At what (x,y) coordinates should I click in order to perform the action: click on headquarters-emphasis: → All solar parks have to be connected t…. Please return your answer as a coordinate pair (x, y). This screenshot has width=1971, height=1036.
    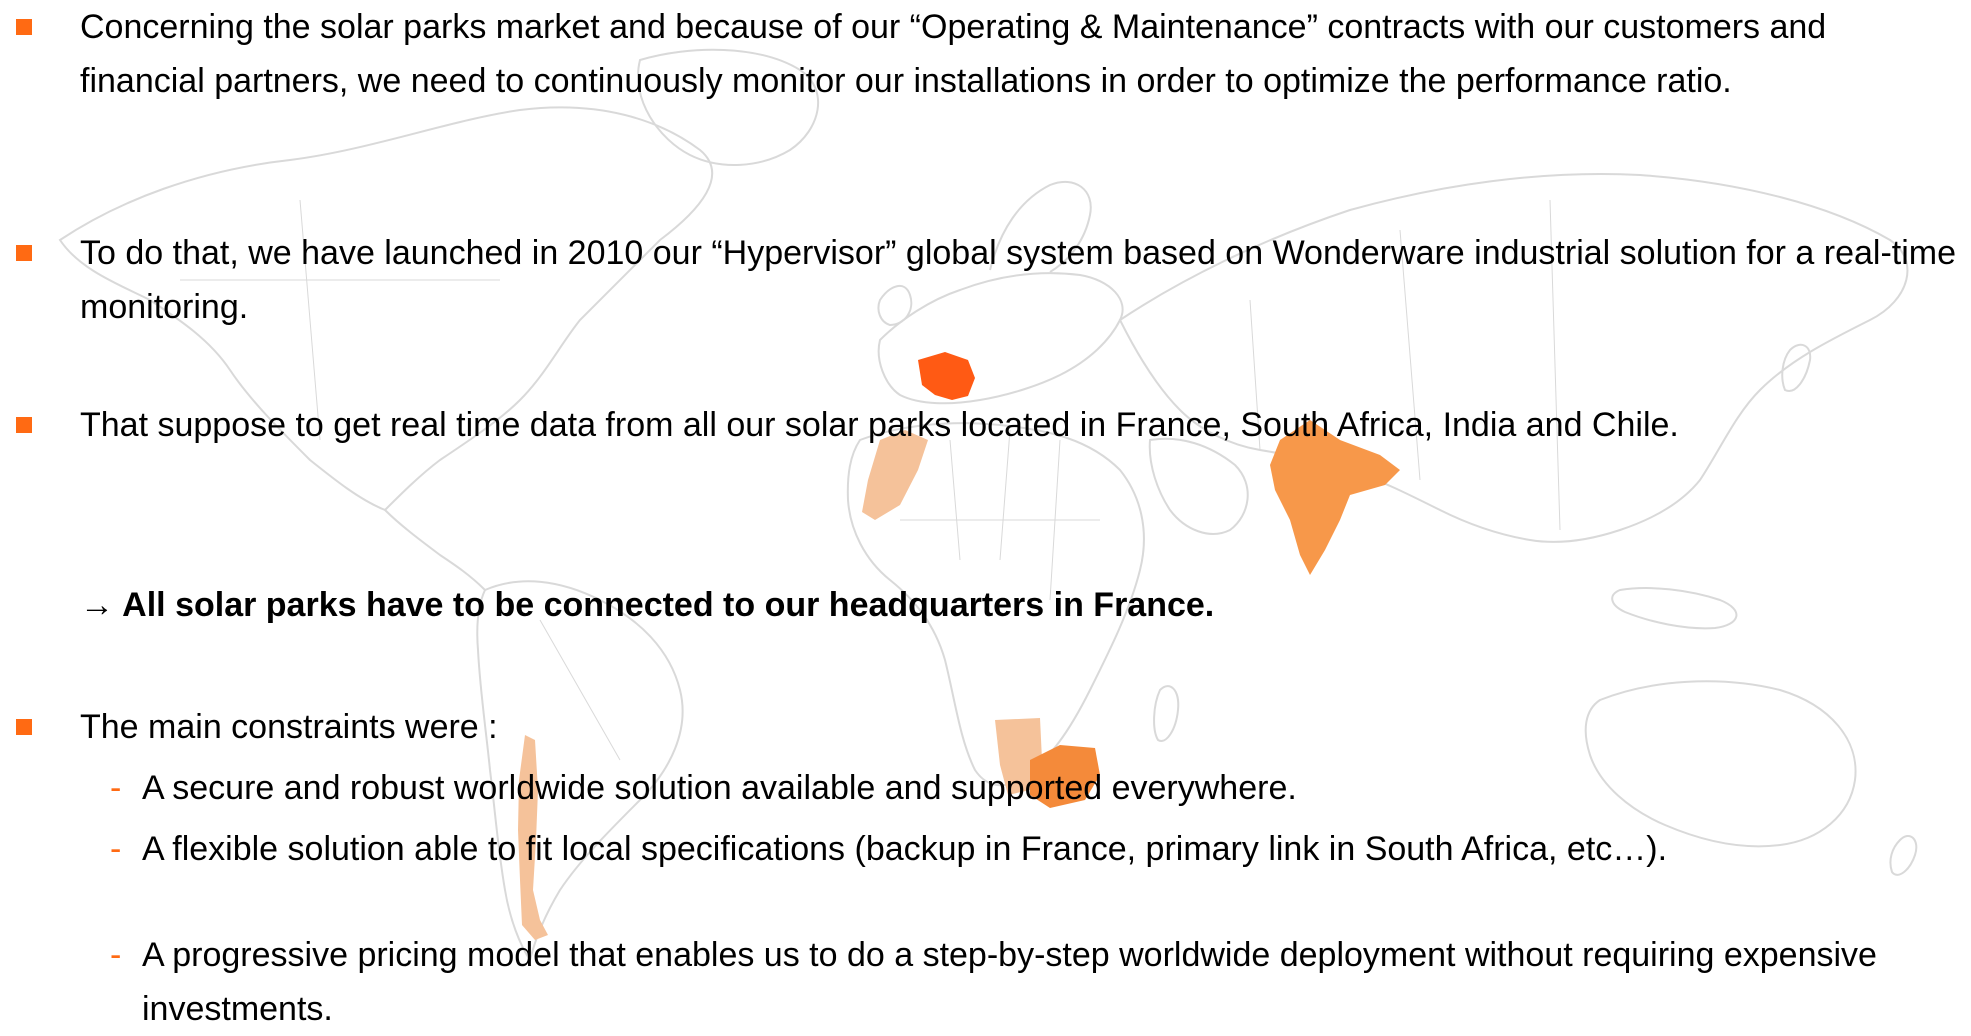
    Looking at the image, I should click on (647, 605).